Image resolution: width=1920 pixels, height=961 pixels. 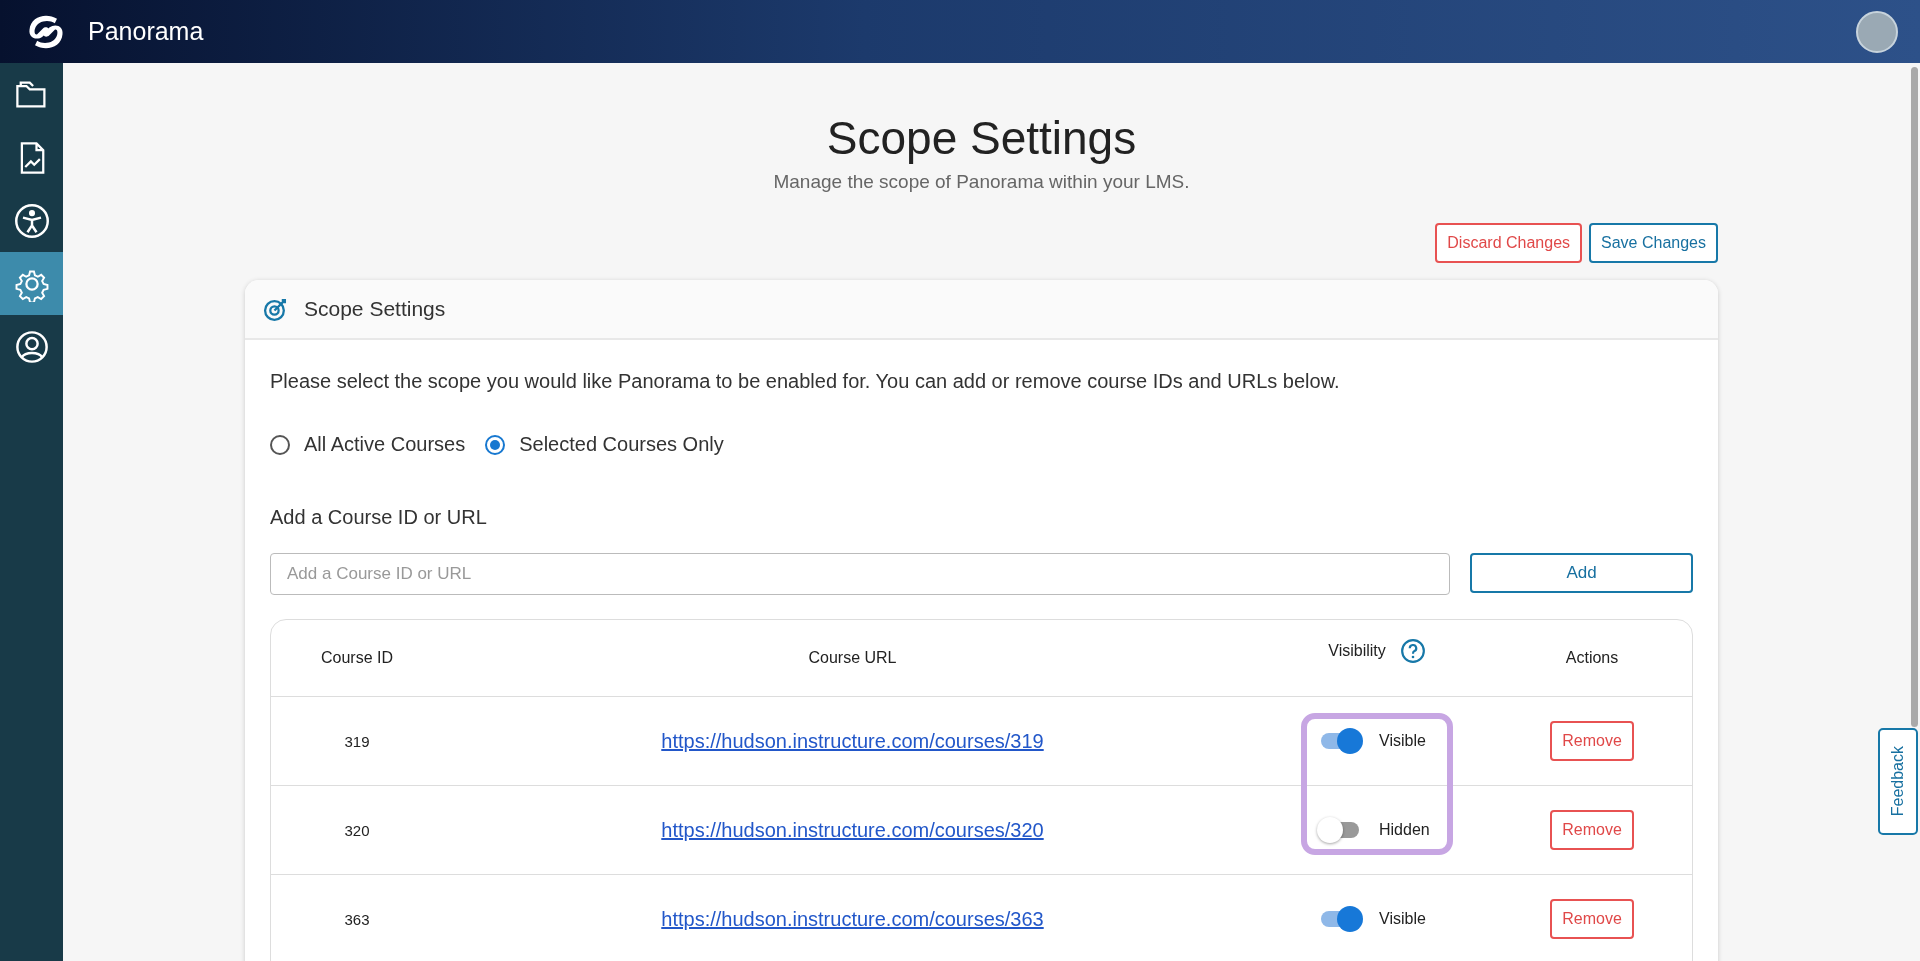 What do you see at coordinates (357, 919) in the screenshot?
I see `course-id-cell-text: 363` at bounding box center [357, 919].